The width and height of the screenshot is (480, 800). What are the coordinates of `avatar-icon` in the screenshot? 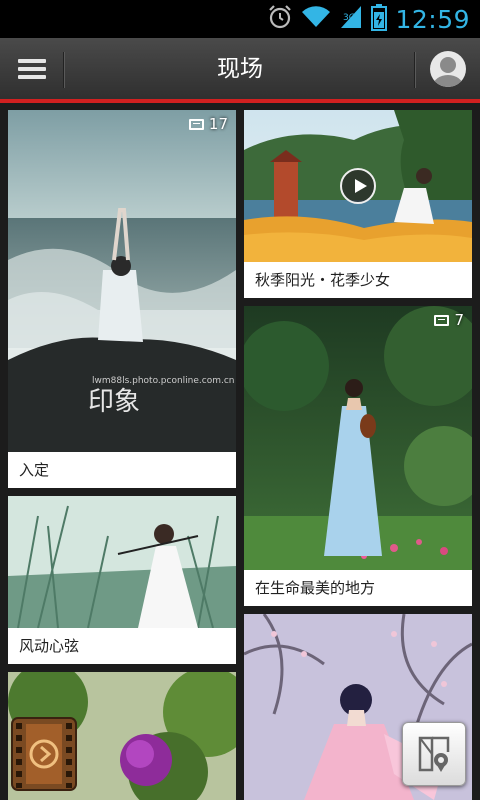 It's located at (448, 69).